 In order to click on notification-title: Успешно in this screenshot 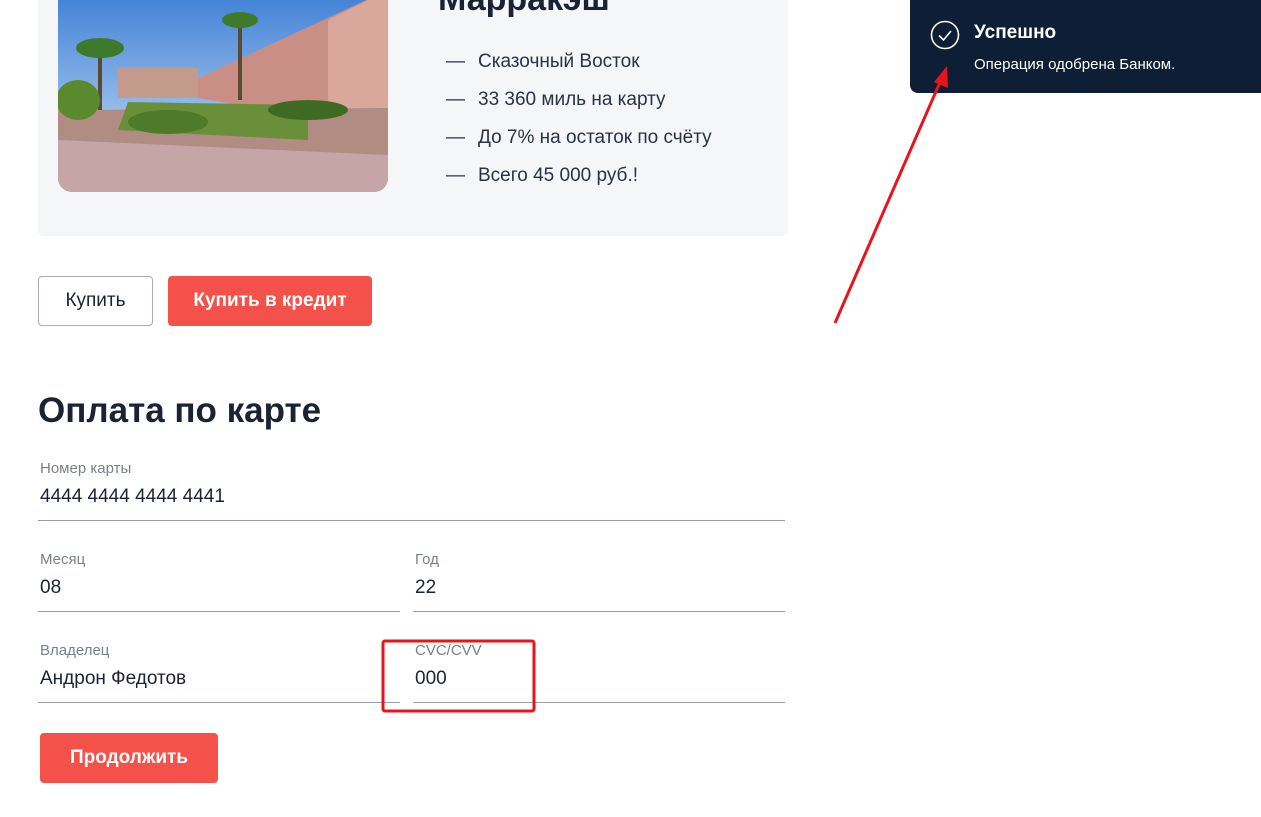, I will do `click(1015, 32)`.